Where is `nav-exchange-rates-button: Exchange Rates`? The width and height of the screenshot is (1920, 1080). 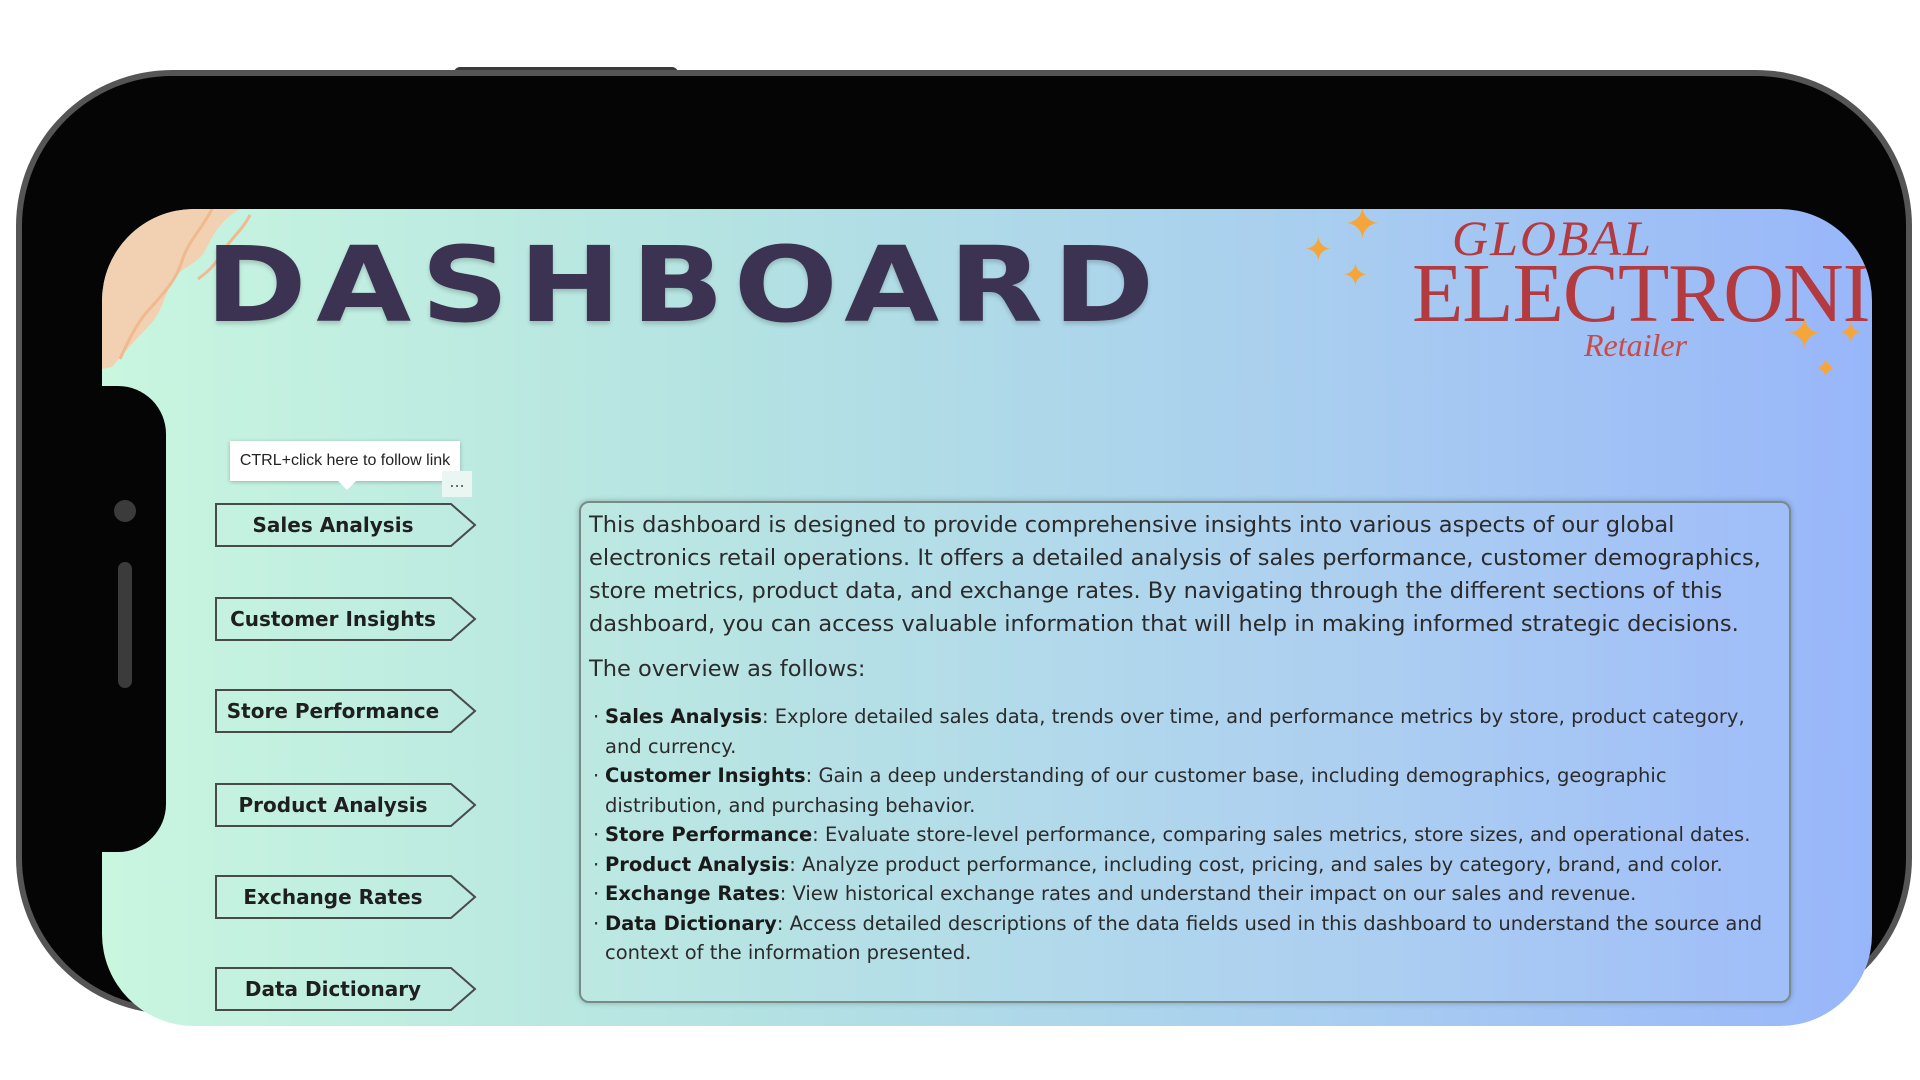 nav-exchange-rates-button: Exchange Rates is located at coordinates (346, 897).